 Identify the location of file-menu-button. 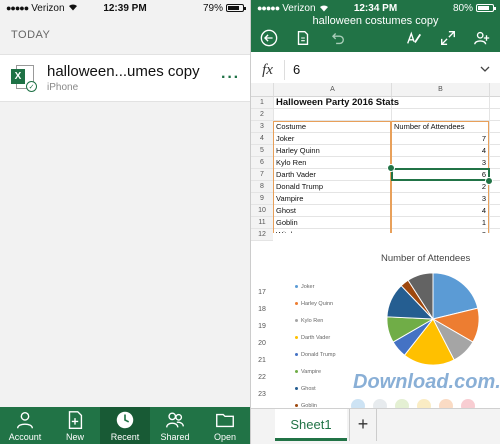
(303, 38).